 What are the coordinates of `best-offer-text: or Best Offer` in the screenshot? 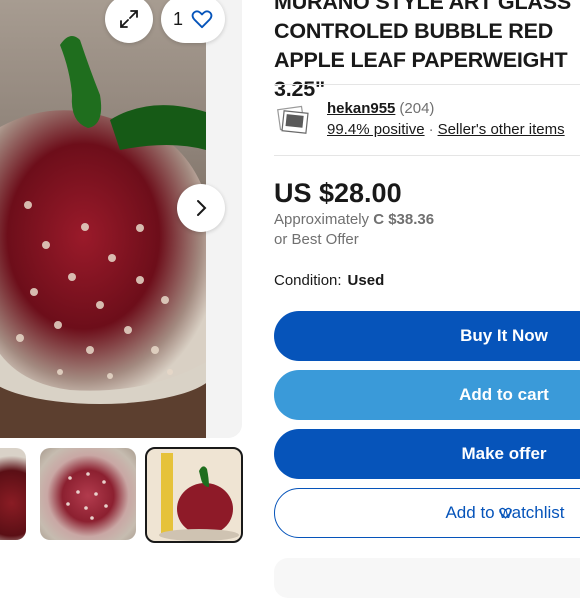 It's located at (316, 239).